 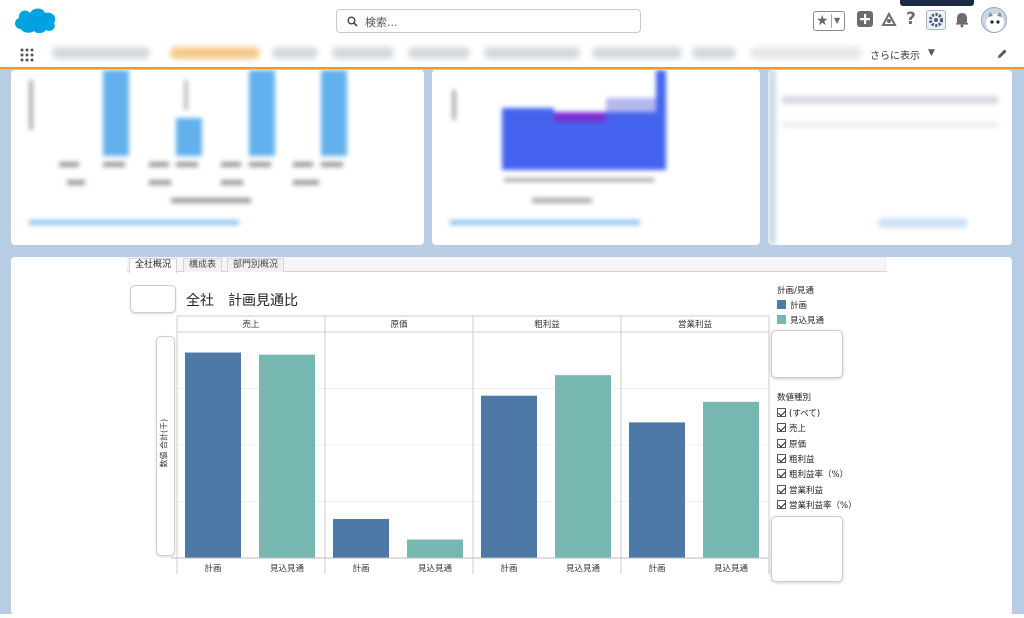 I want to click on astro-avatar-icon, so click(x=995, y=22).